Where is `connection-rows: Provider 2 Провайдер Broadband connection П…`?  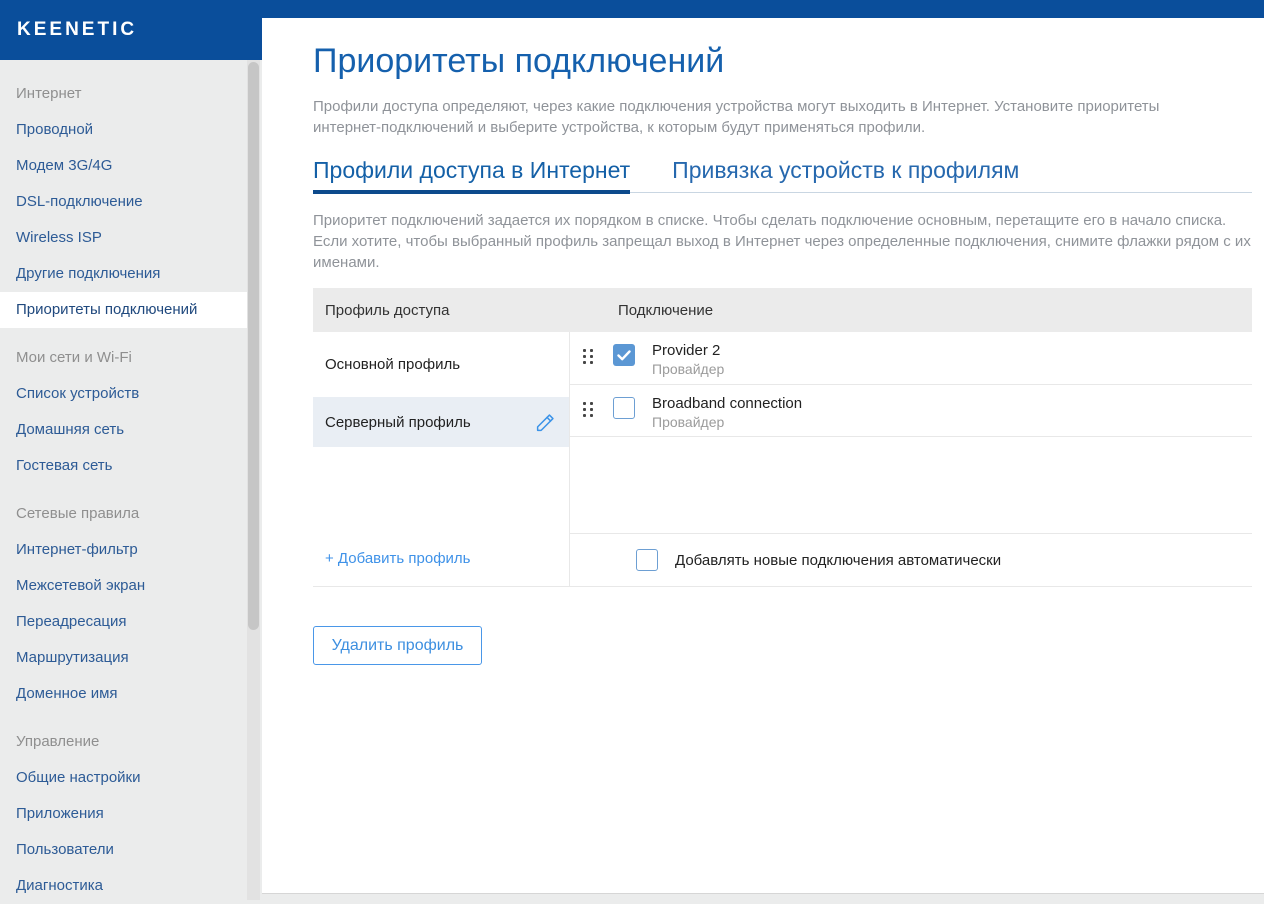 connection-rows: Provider 2 Провайдер Broadband connection П… is located at coordinates (911, 384).